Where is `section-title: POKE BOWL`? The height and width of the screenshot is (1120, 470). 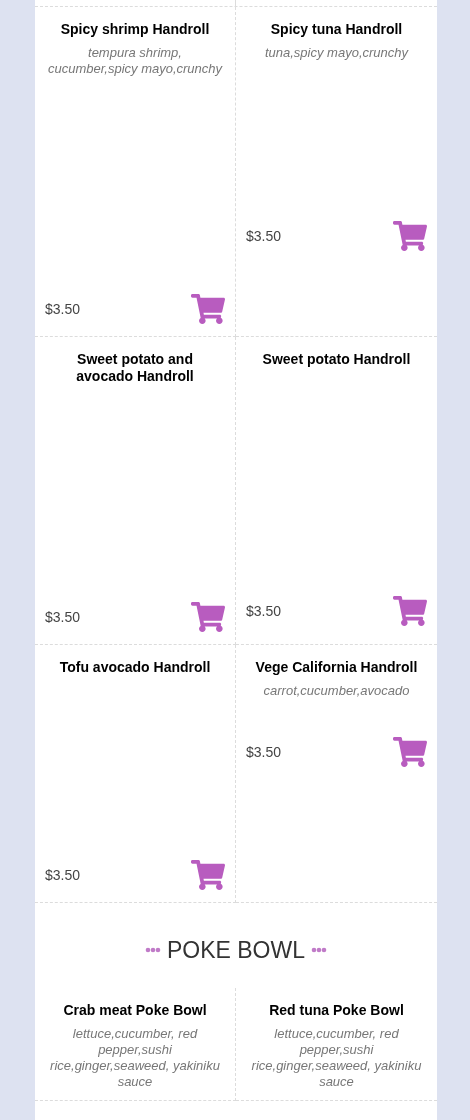 section-title: POKE BOWL is located at coordinates (235, 950).